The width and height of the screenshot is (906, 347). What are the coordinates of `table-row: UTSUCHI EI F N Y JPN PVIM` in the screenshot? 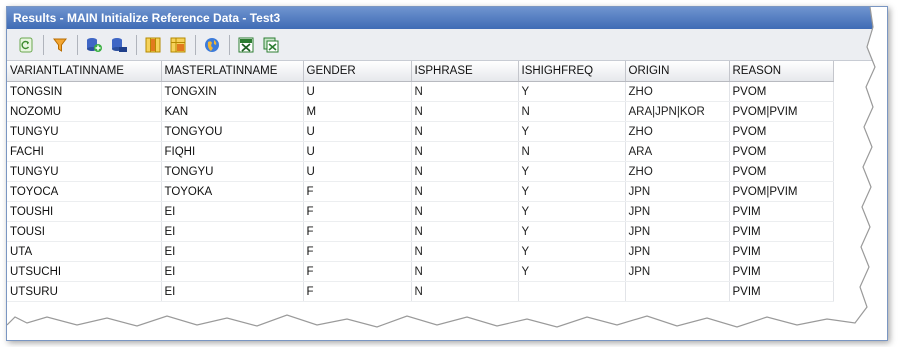 It's located at (447, 271).